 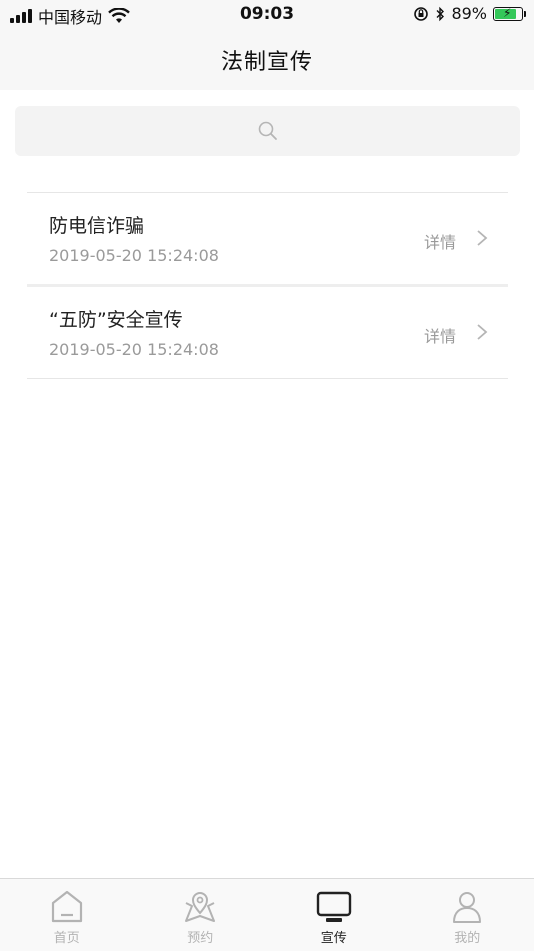 What do you see at coordinates (440, 14) in the screenshot?
I see `bluetooth-icon` at bounding box center [440, 14].